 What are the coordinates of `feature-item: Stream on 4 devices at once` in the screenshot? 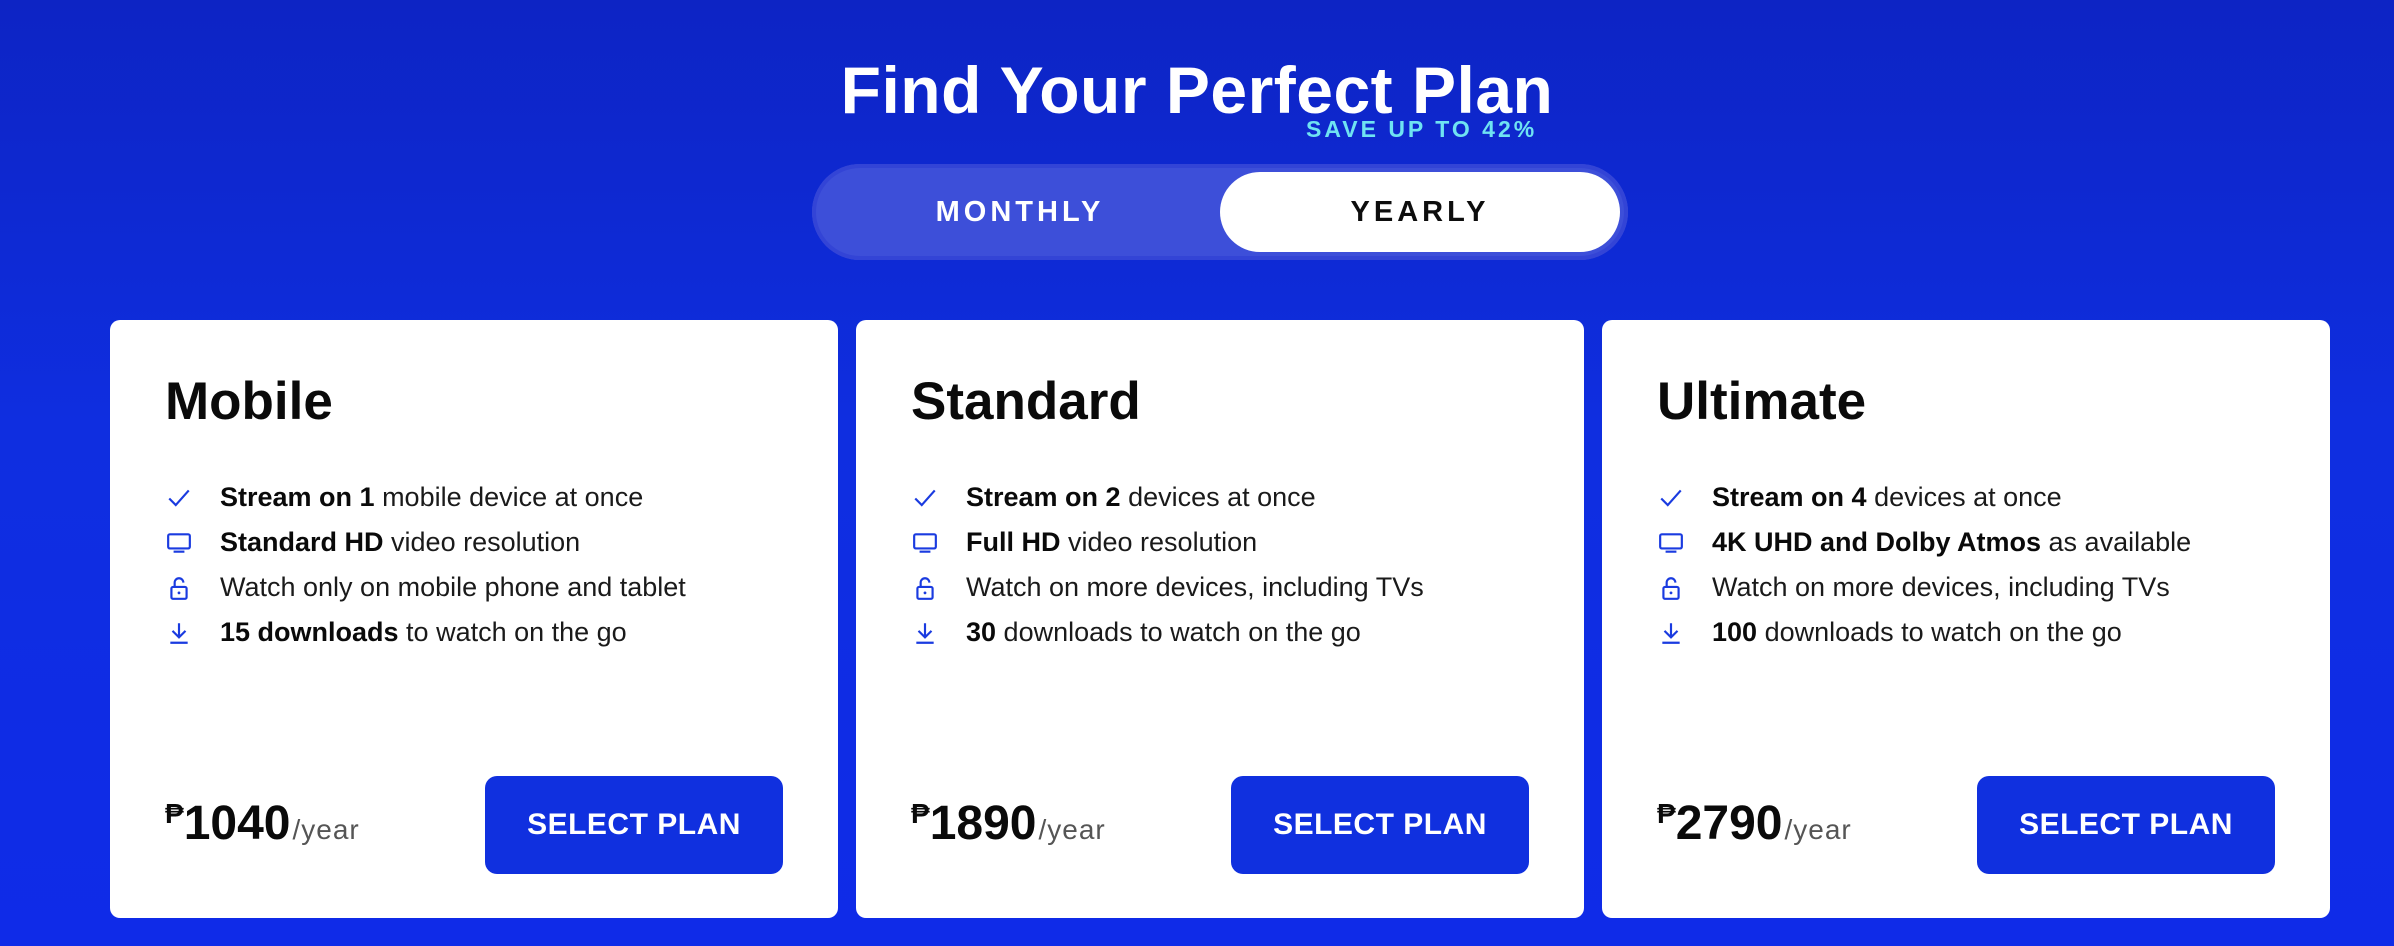 It's located at (1924, 497).